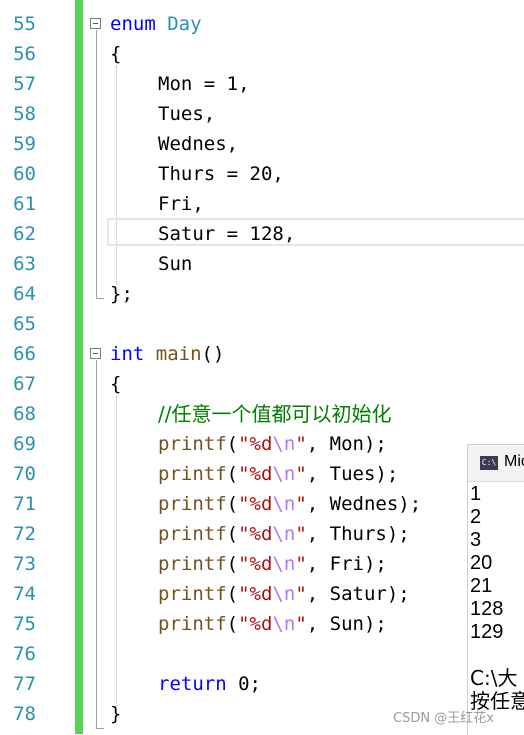 This screenshot has height=735, width=524. What do you see at coordinates (198, 144) in the screenshot?
I see `code-line: Wednes,` at bounding box center [198, 144].